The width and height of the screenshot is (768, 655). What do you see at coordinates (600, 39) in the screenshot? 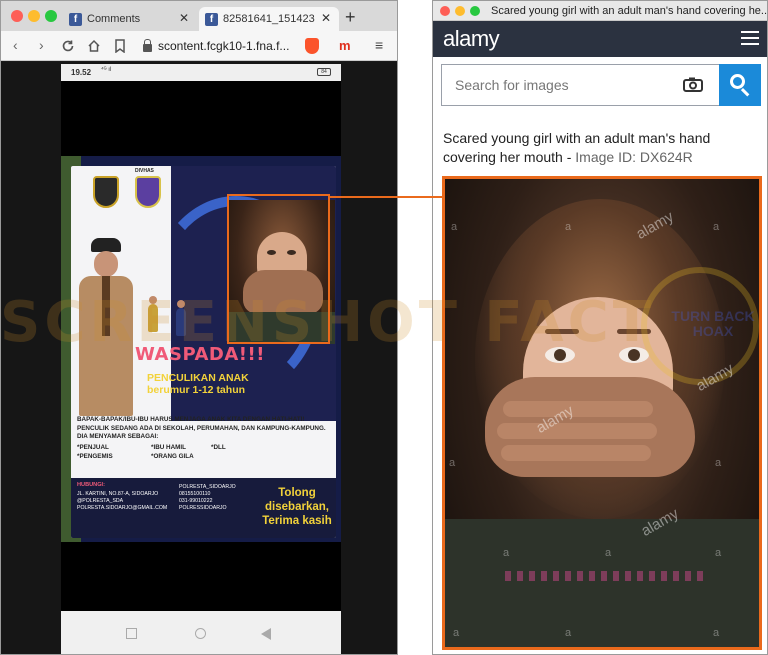
I see `site-header: alamy` at bounding box center [600, 39].